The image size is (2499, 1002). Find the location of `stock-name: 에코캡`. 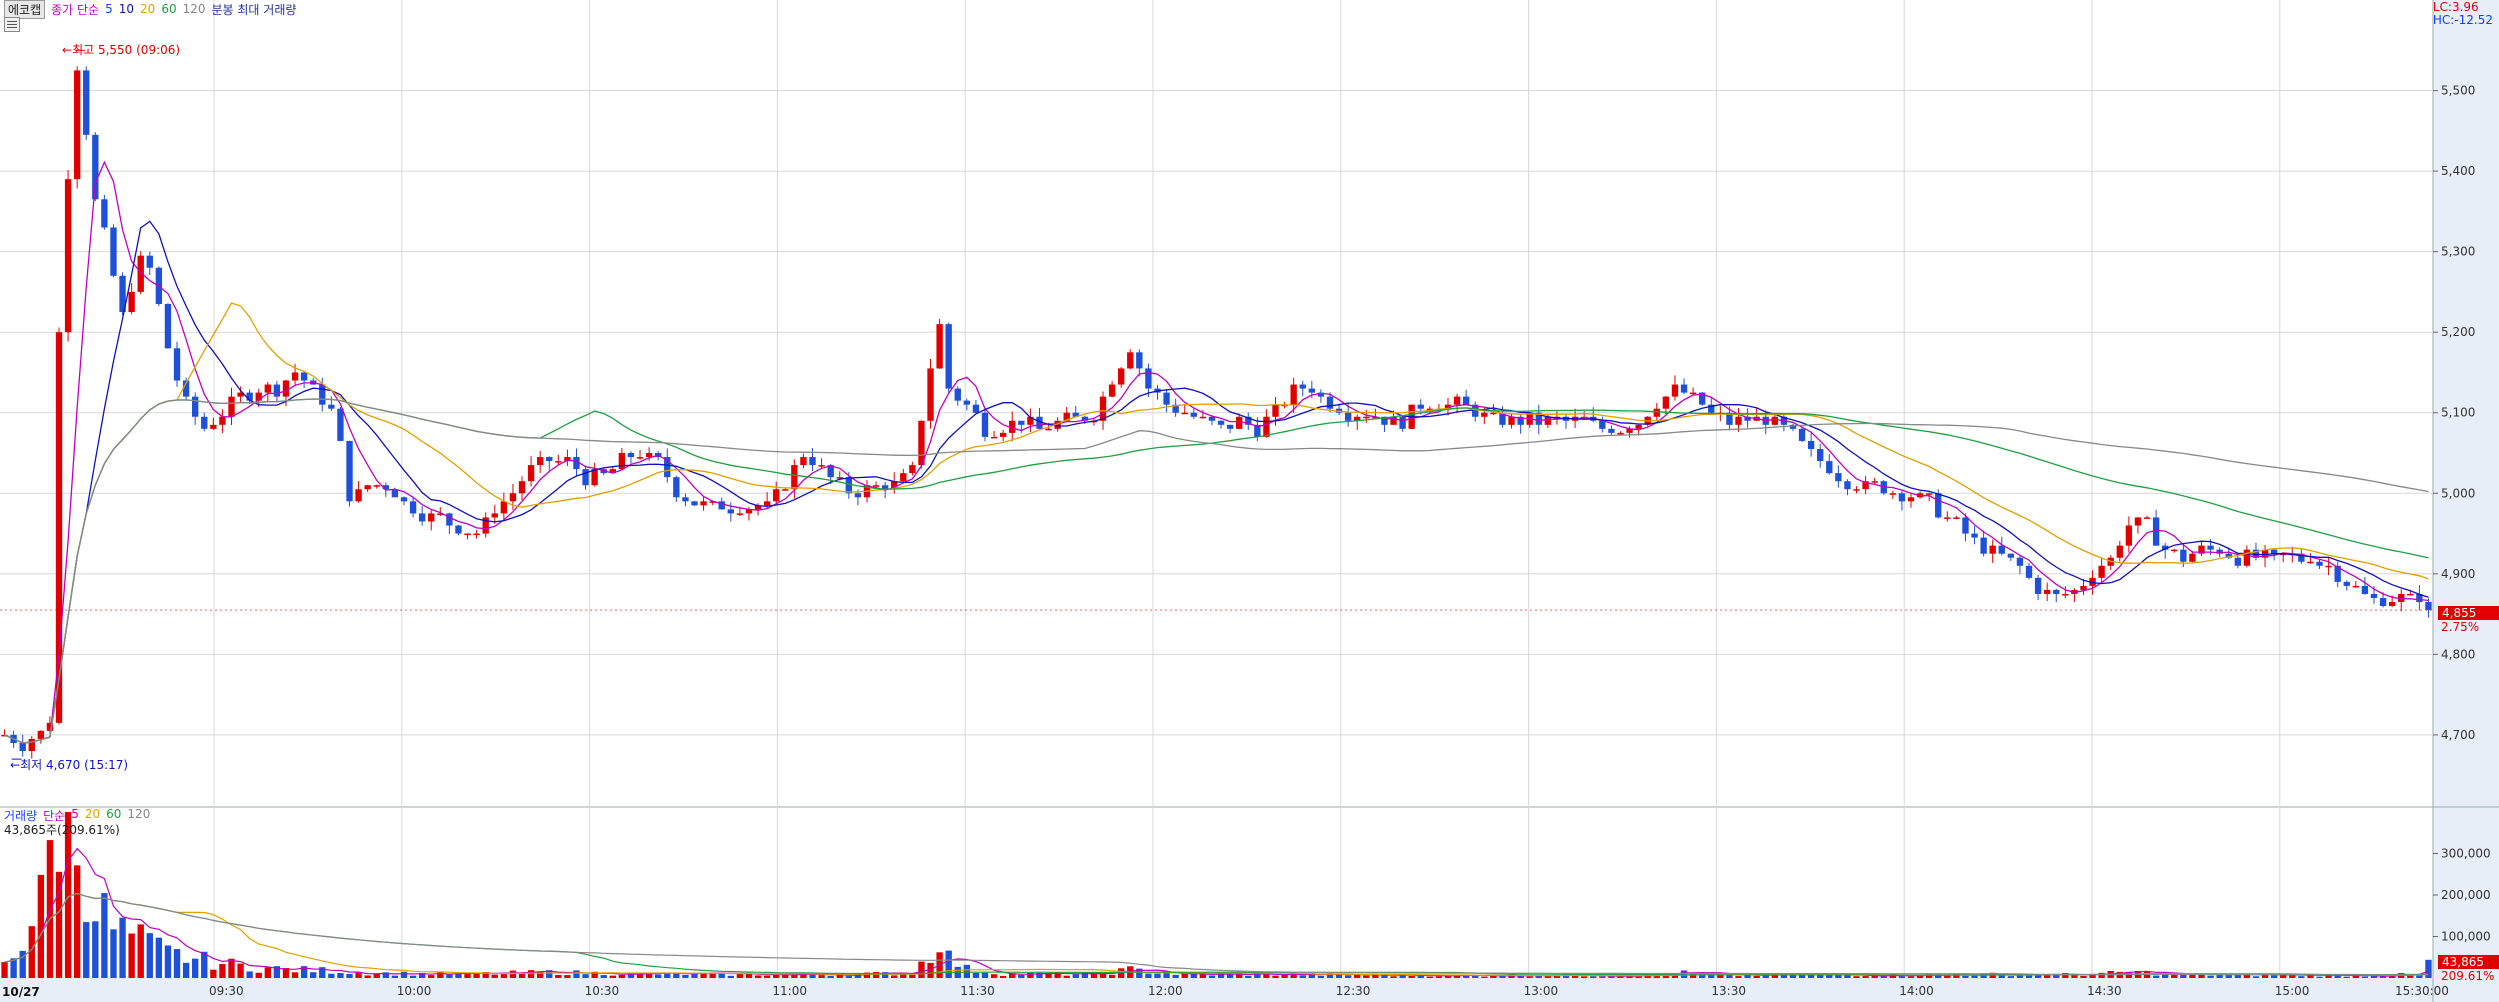

stock-name: 에코캡 is located at coordinates (25, 9).